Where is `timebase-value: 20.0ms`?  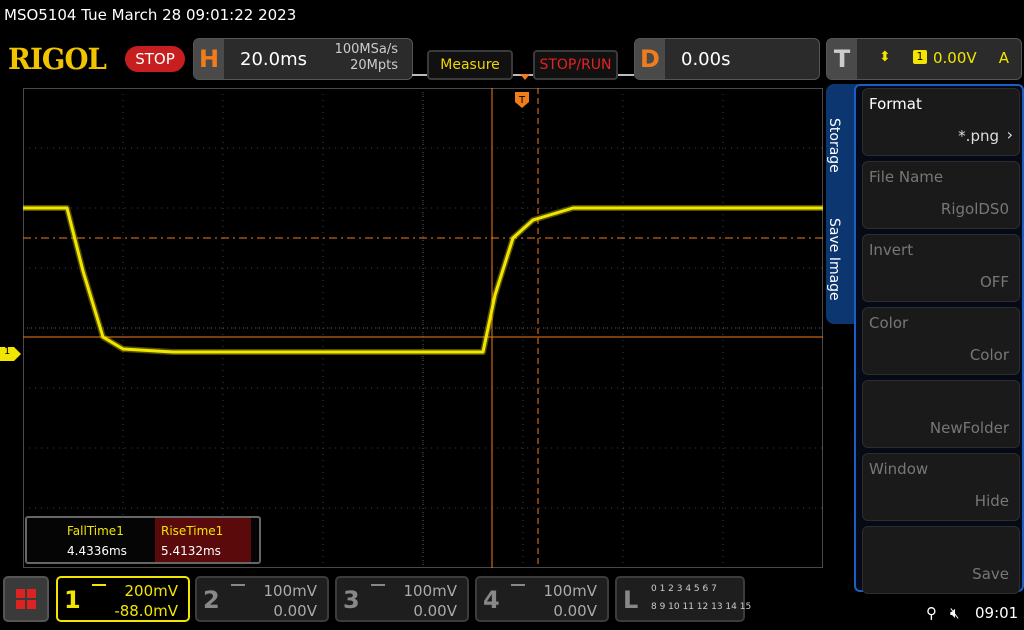
timebase-value: 20.0ms is located at coordinates (273, 59).